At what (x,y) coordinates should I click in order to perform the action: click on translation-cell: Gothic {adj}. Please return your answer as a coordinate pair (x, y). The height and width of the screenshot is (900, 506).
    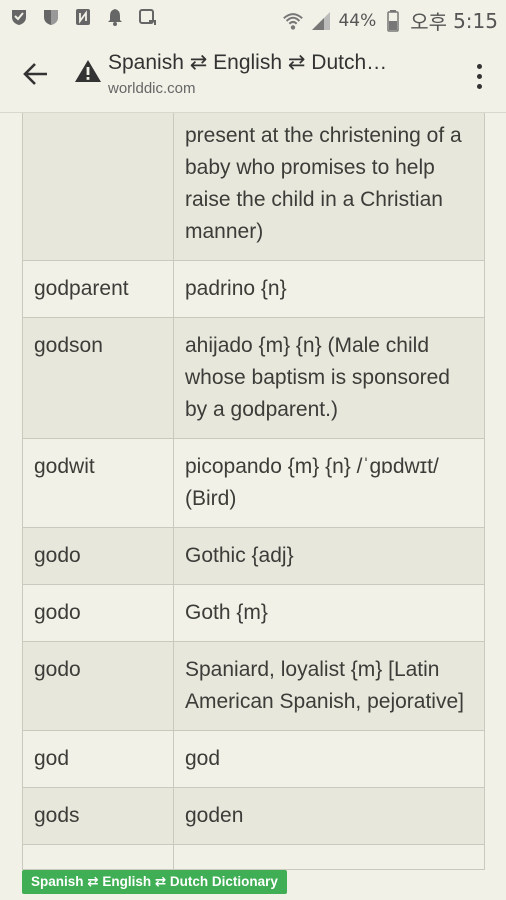
    Looking at the image, I should click on (329, 556).